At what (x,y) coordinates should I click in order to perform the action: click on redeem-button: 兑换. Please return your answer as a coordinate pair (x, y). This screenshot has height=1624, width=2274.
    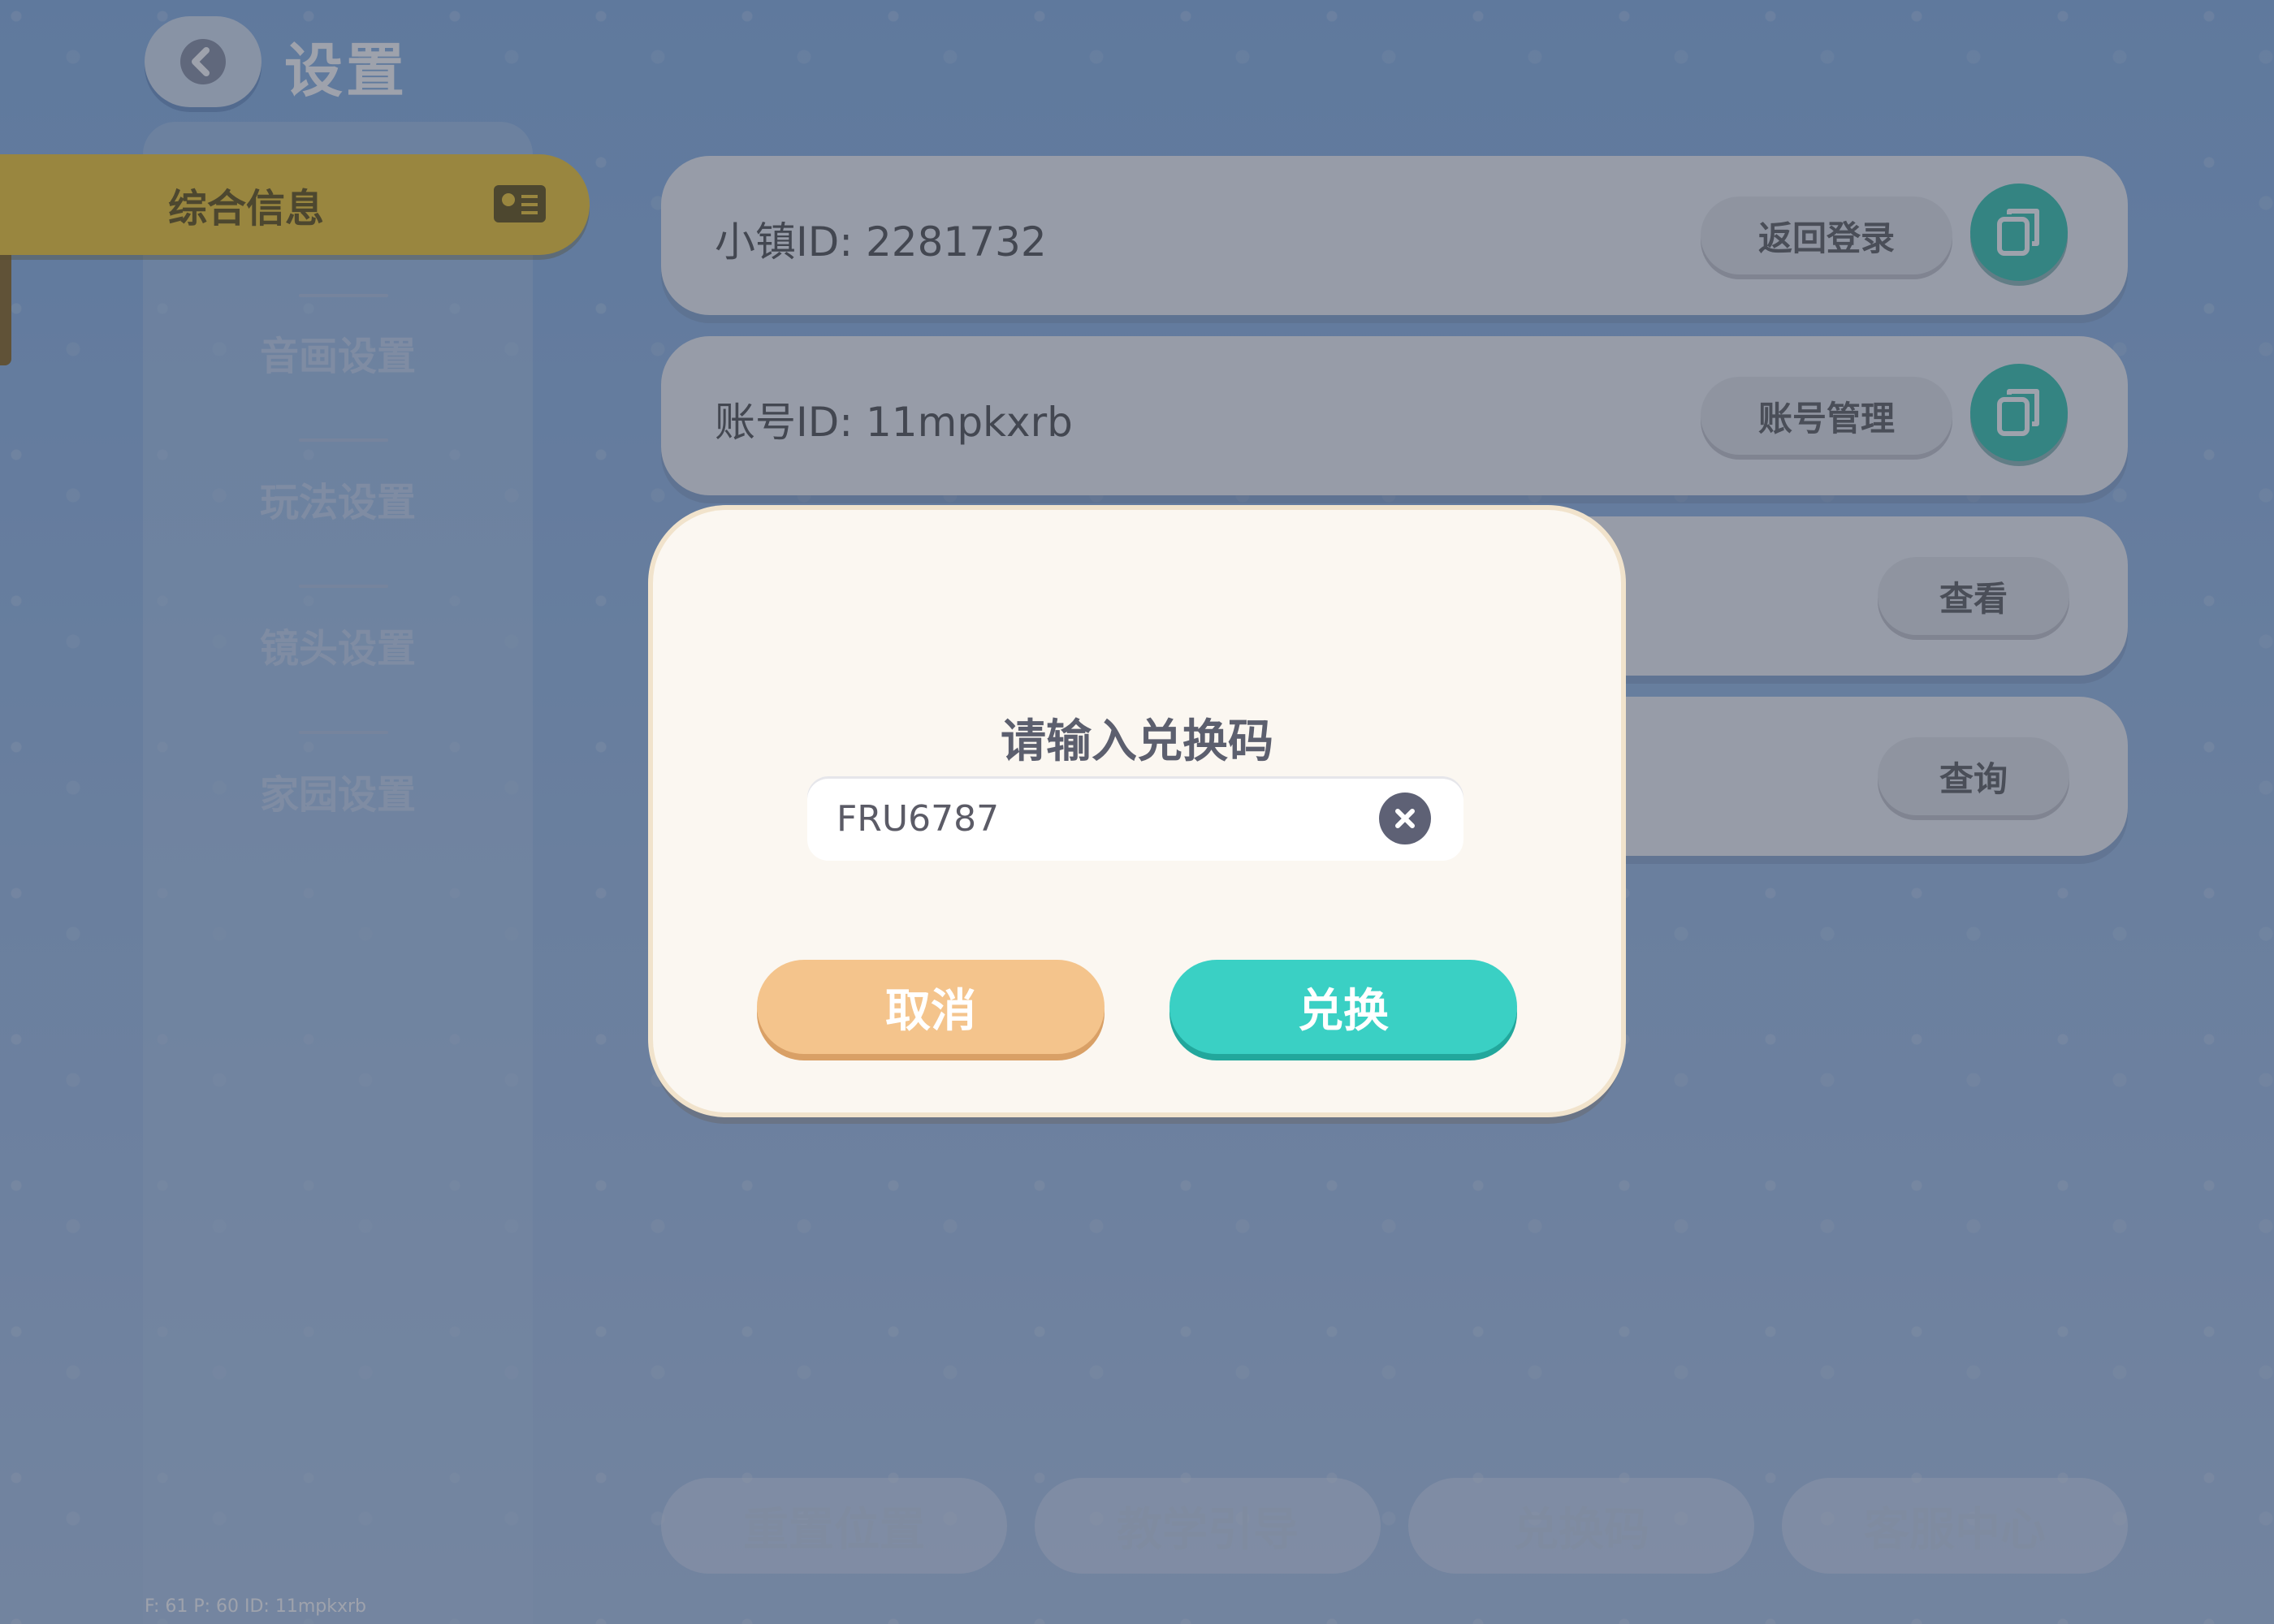
    Looking at the image, I should click on (1343, 1007).